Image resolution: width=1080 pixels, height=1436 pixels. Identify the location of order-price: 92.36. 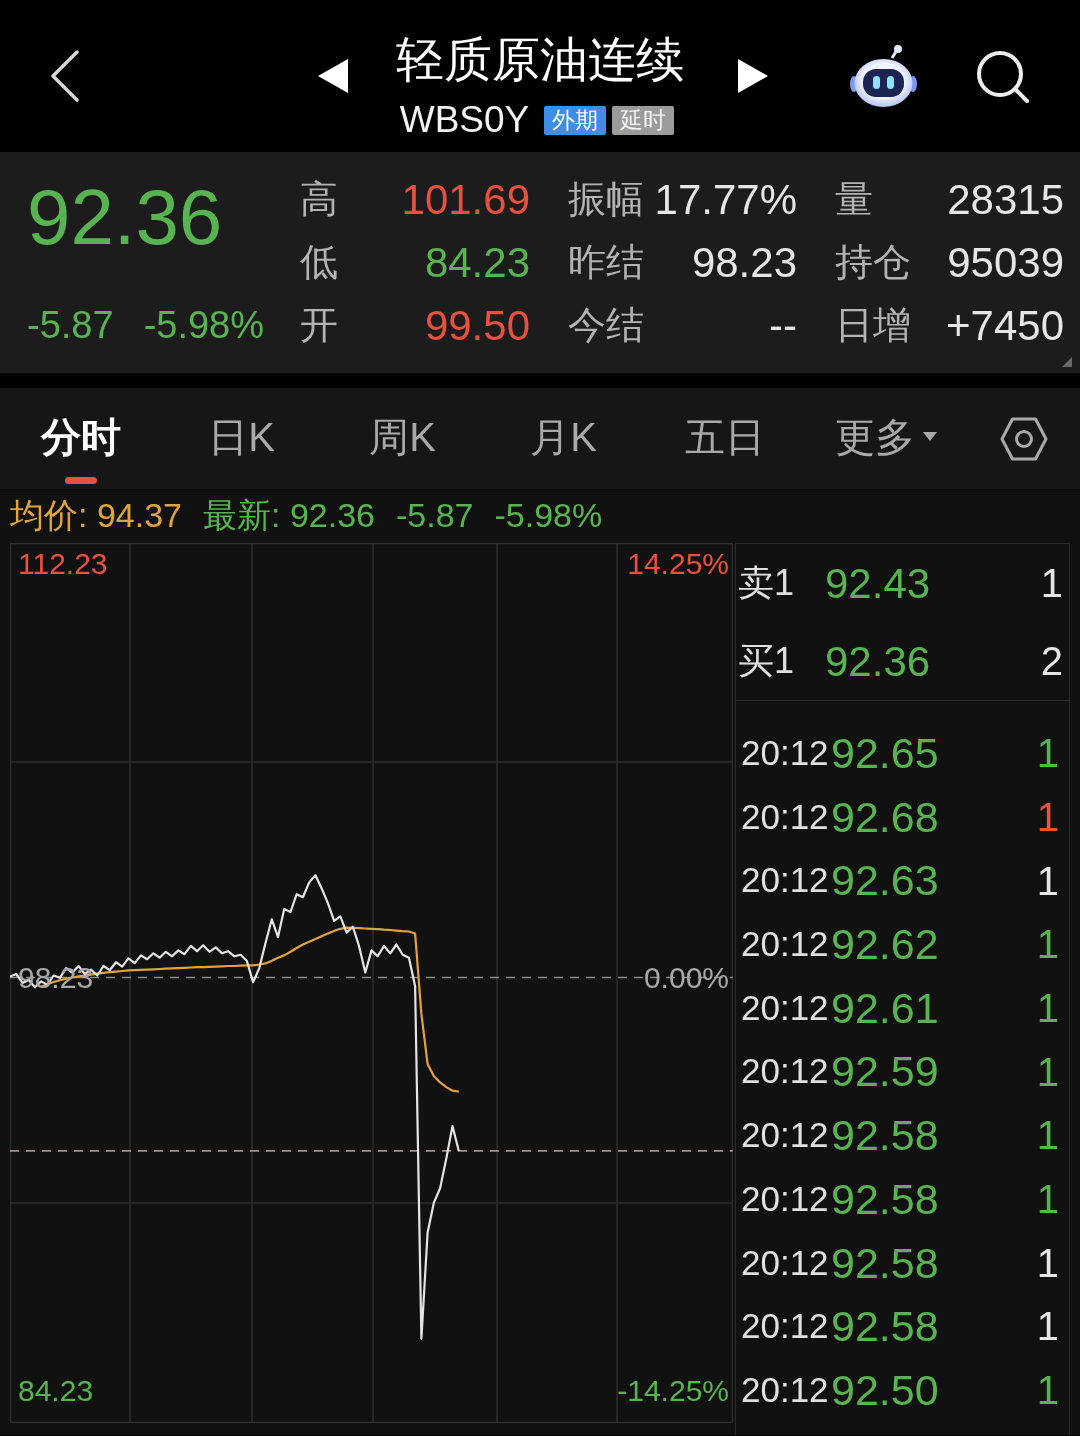
(878, 661).